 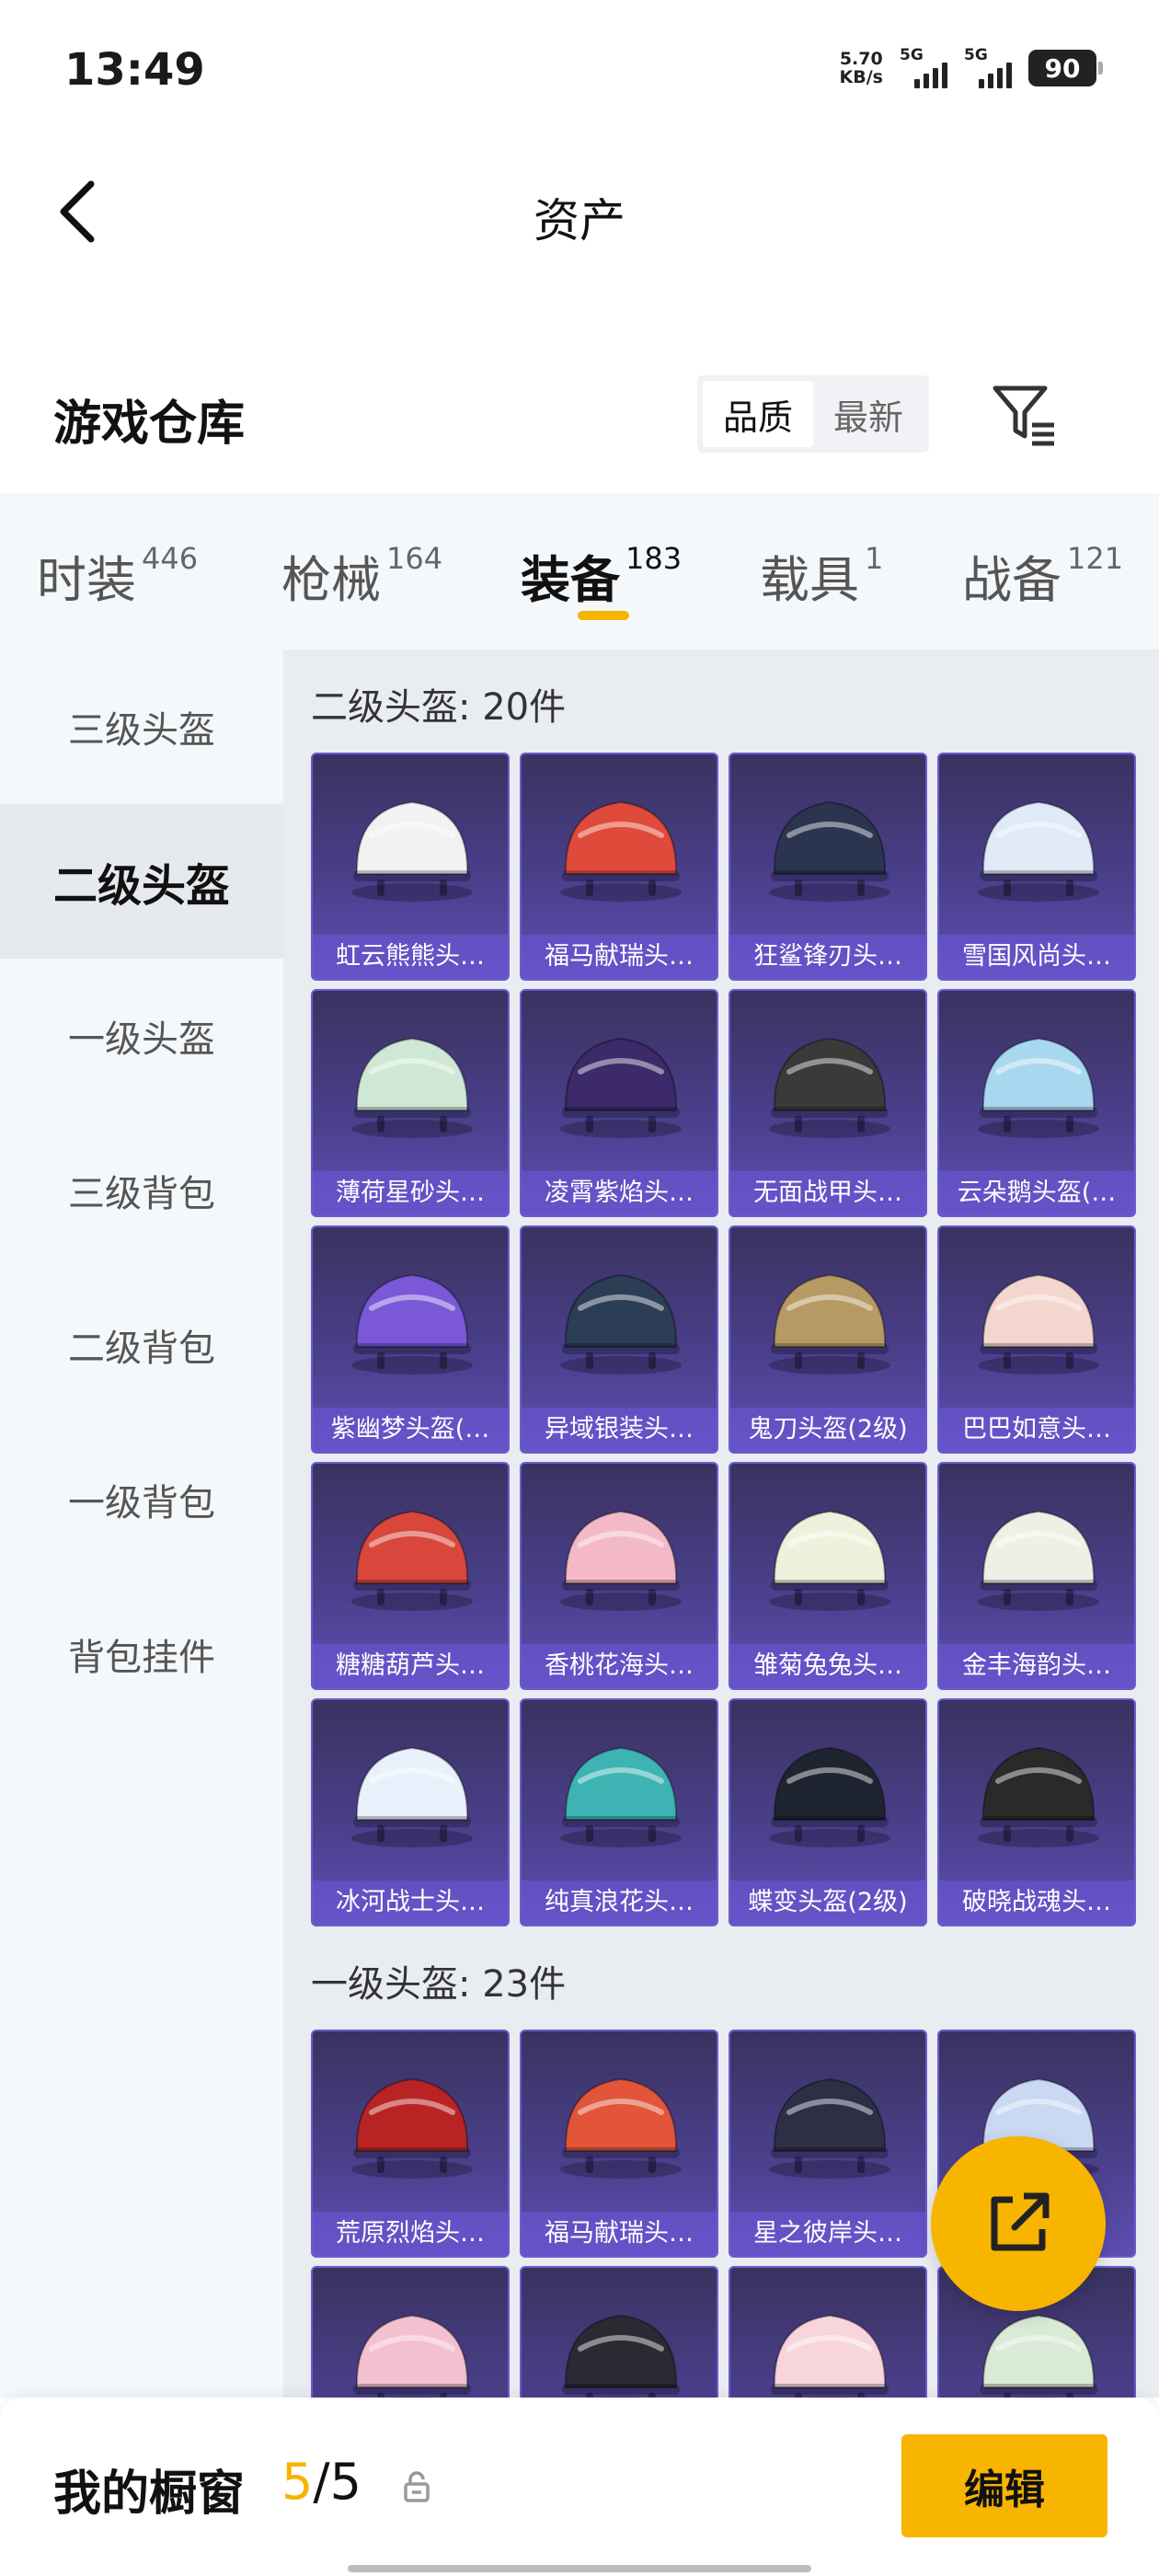 I want to click on tab-count: 183, so click(x=654, y=558).